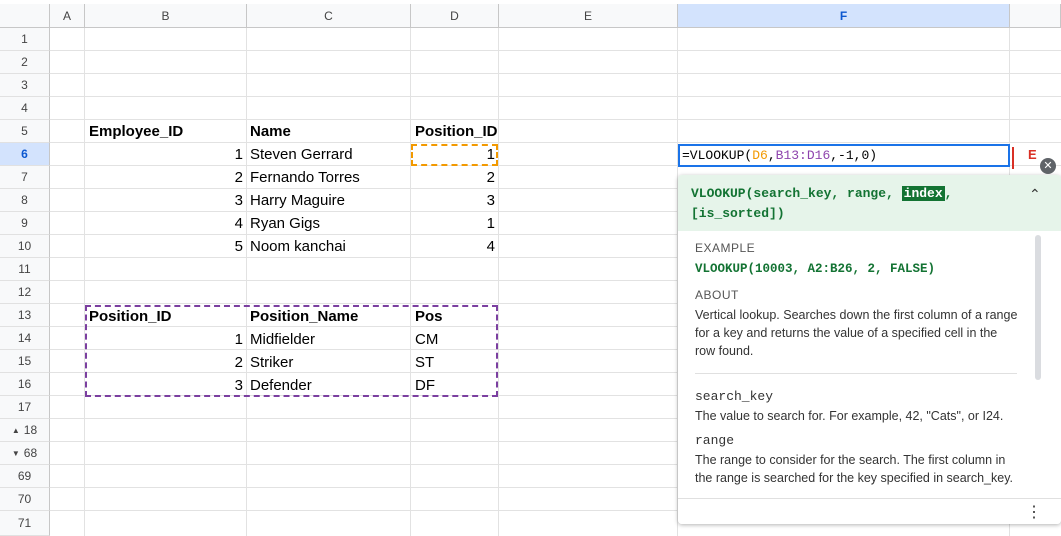 The image size is (1061, 536). I want to click on row-header-9: 9, so click(25, 223).